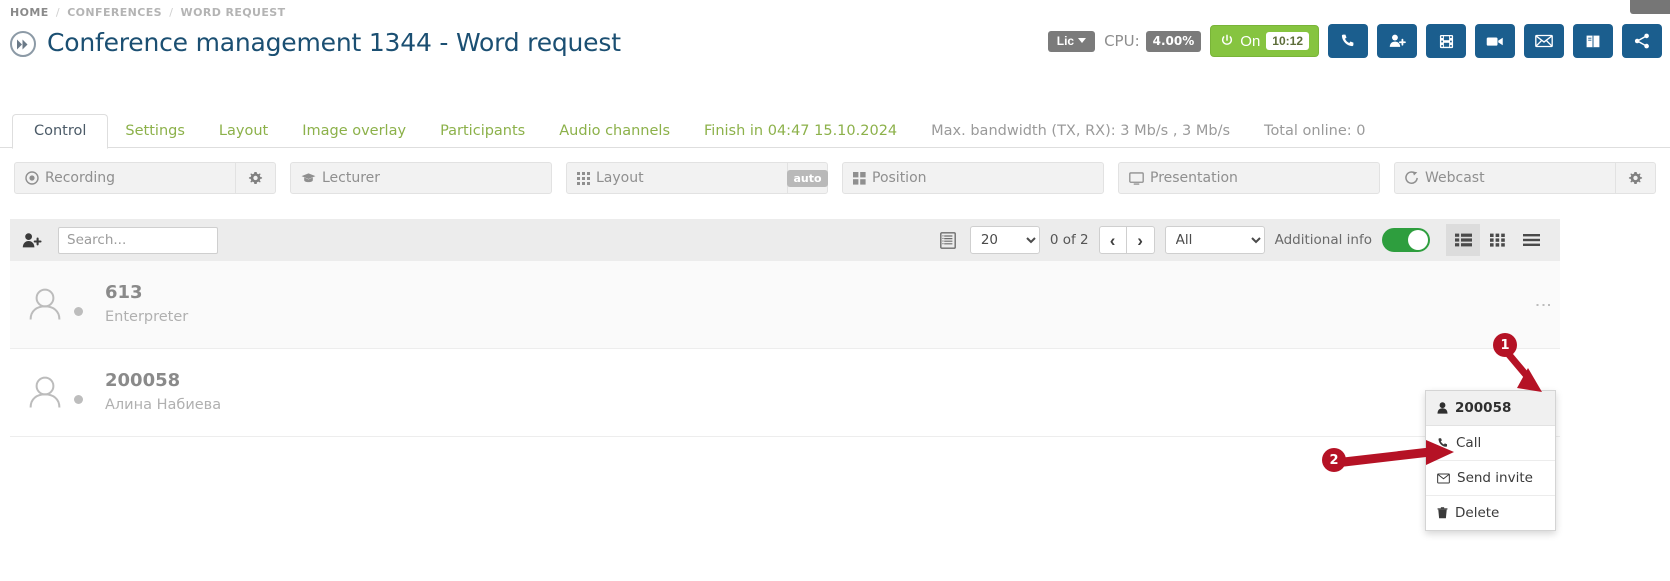  I want to click on control-position-main: Position, so click(973, 178).